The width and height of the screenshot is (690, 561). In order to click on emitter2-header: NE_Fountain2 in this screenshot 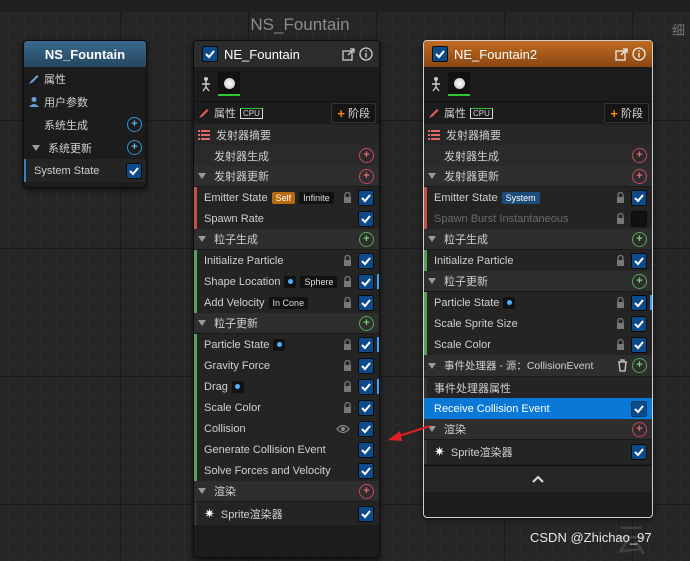, I will do `click(538, 54)`.